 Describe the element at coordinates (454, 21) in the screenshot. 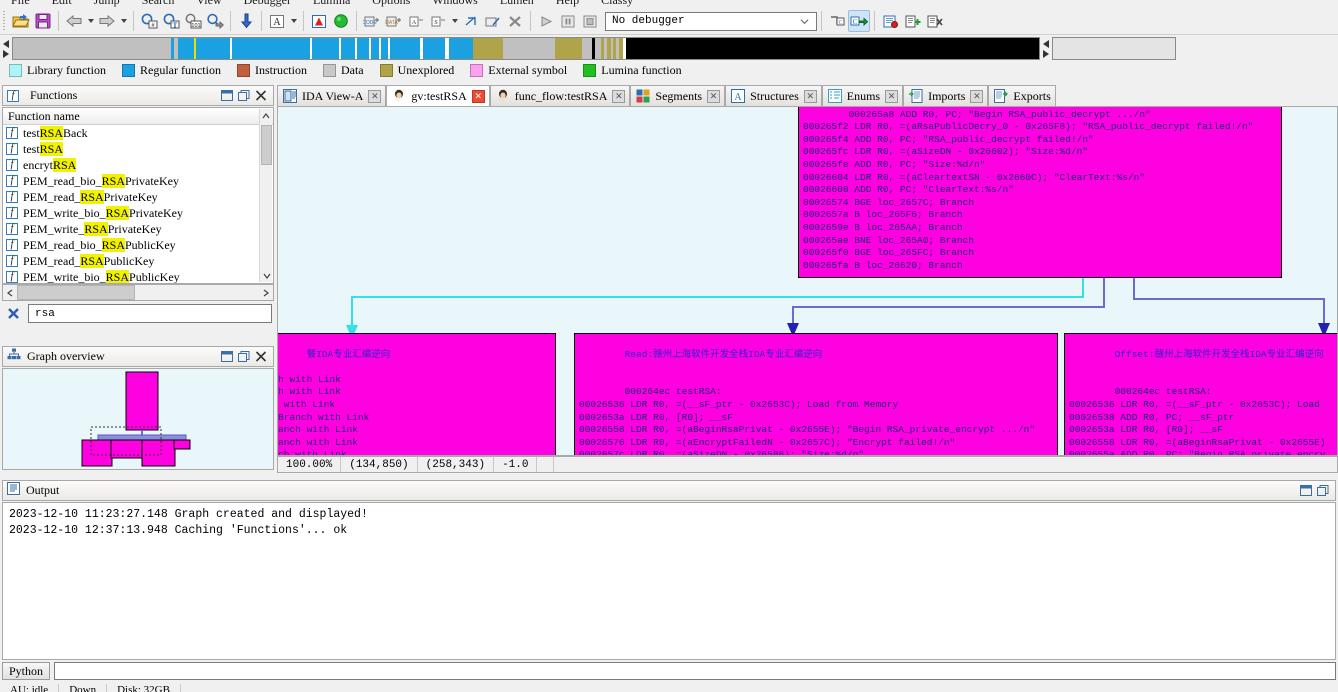

I see `make-struct-dropdown-icon` at that location.